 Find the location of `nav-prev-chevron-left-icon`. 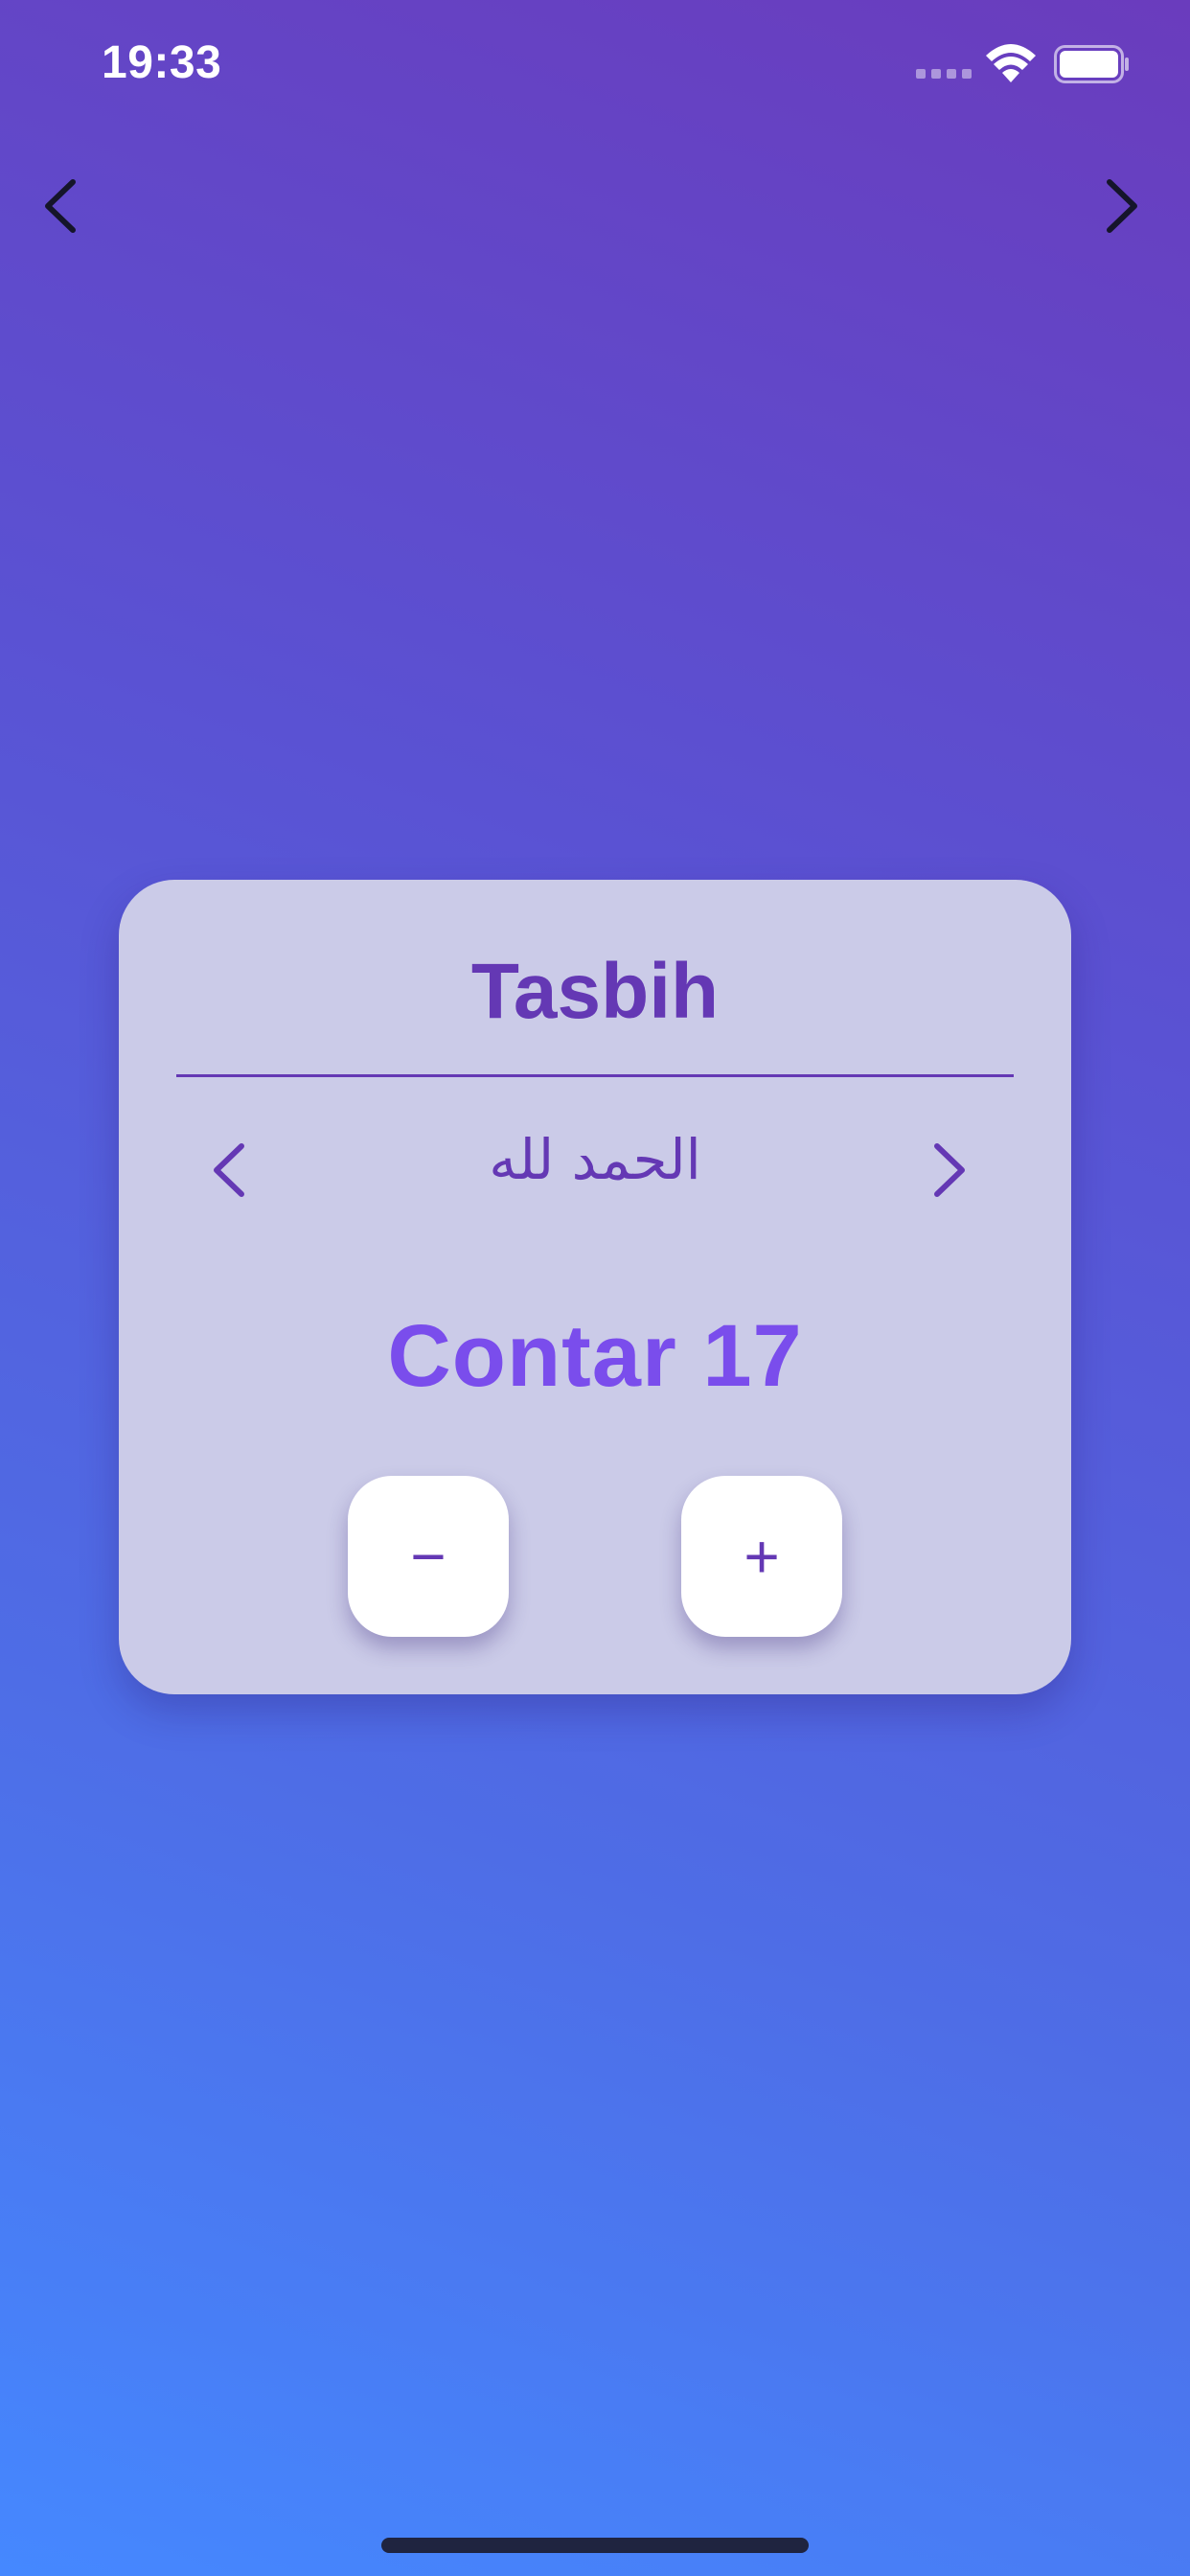

nav-prev-chevron-left-icon is located at coordinates (62, 206).